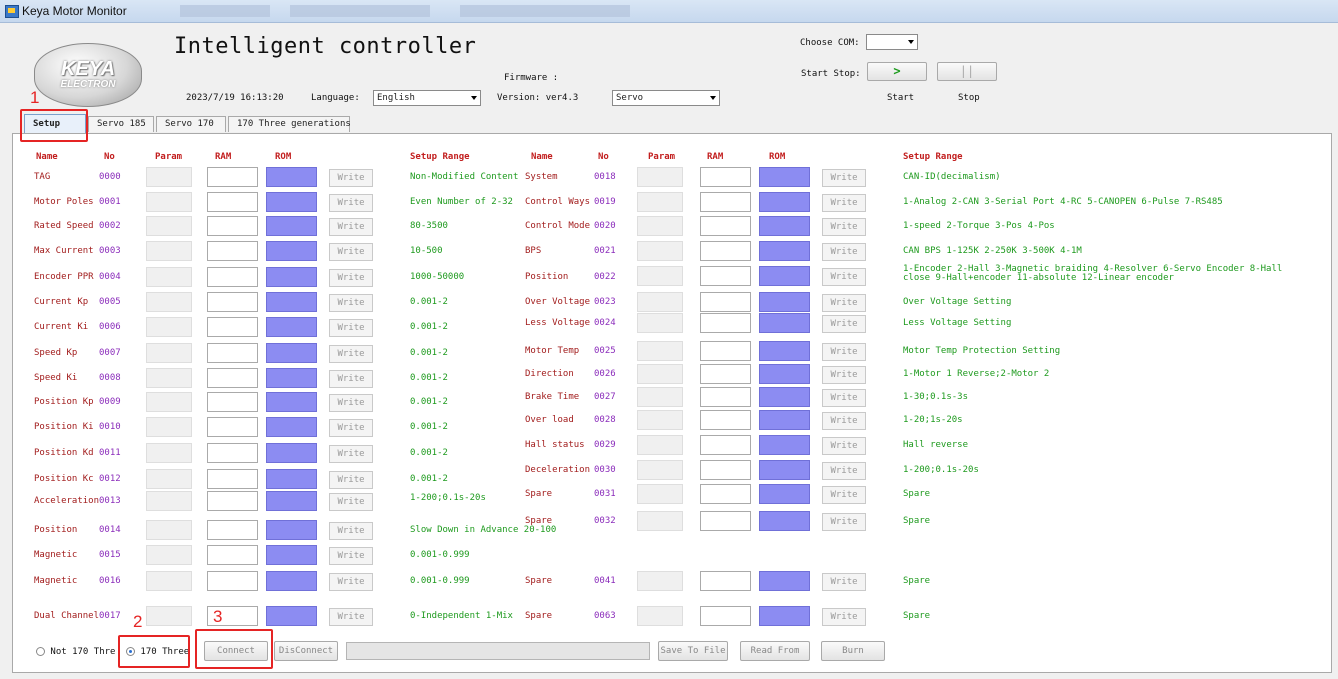 The width and height of the screenshot is (1338, 679). I want to click on row-number: 0011, so click(110, 453).